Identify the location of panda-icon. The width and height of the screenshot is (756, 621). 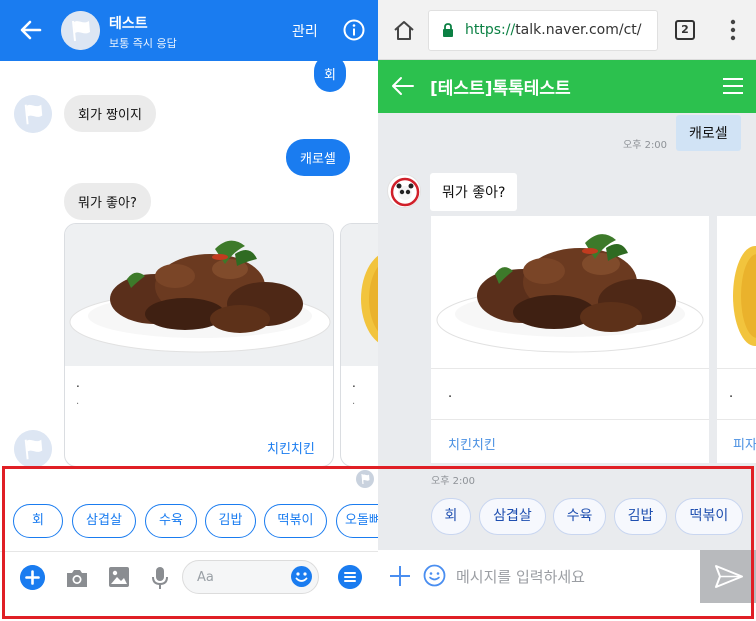
(404, 191).